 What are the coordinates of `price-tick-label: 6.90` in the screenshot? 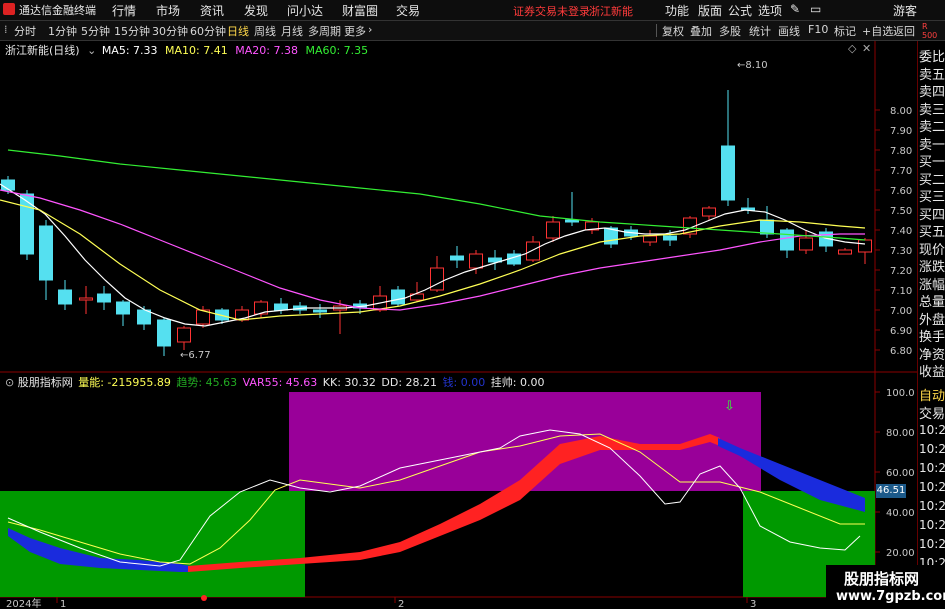 It's located at (901, 331).